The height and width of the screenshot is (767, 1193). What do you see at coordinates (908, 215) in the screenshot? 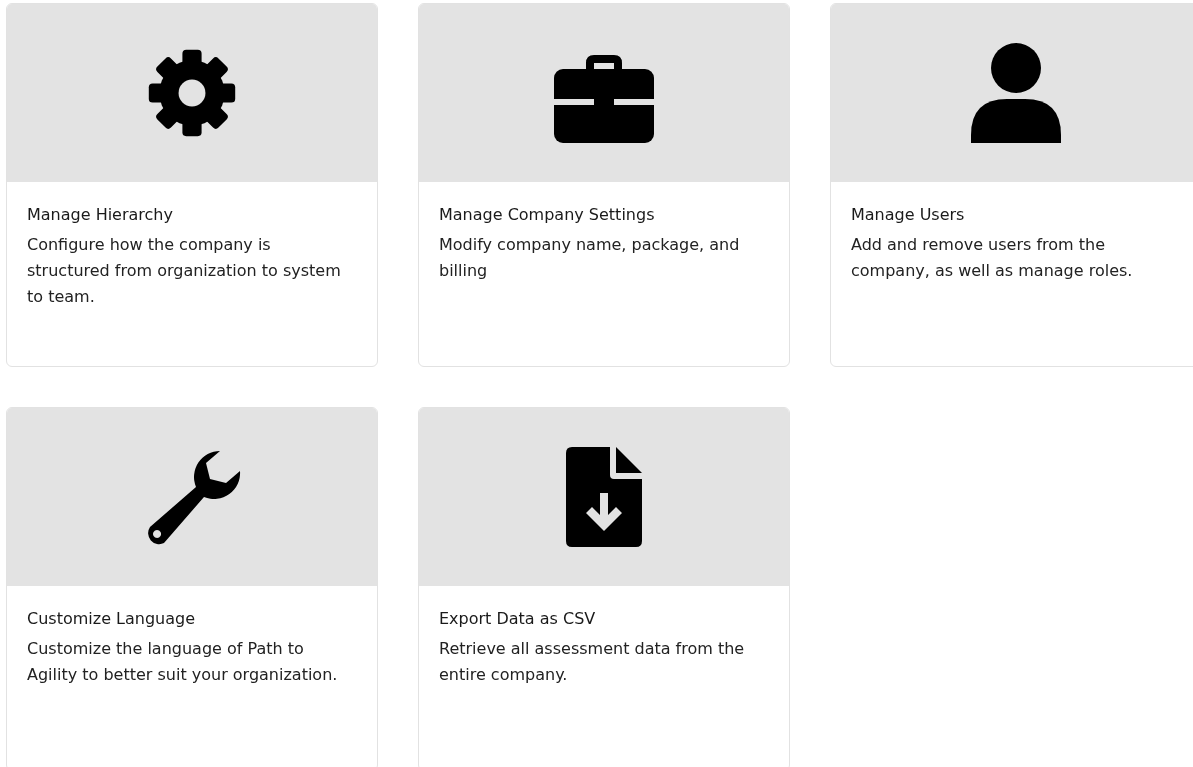
I see `card-title: Manage Users` at bounding box center [908, 215].